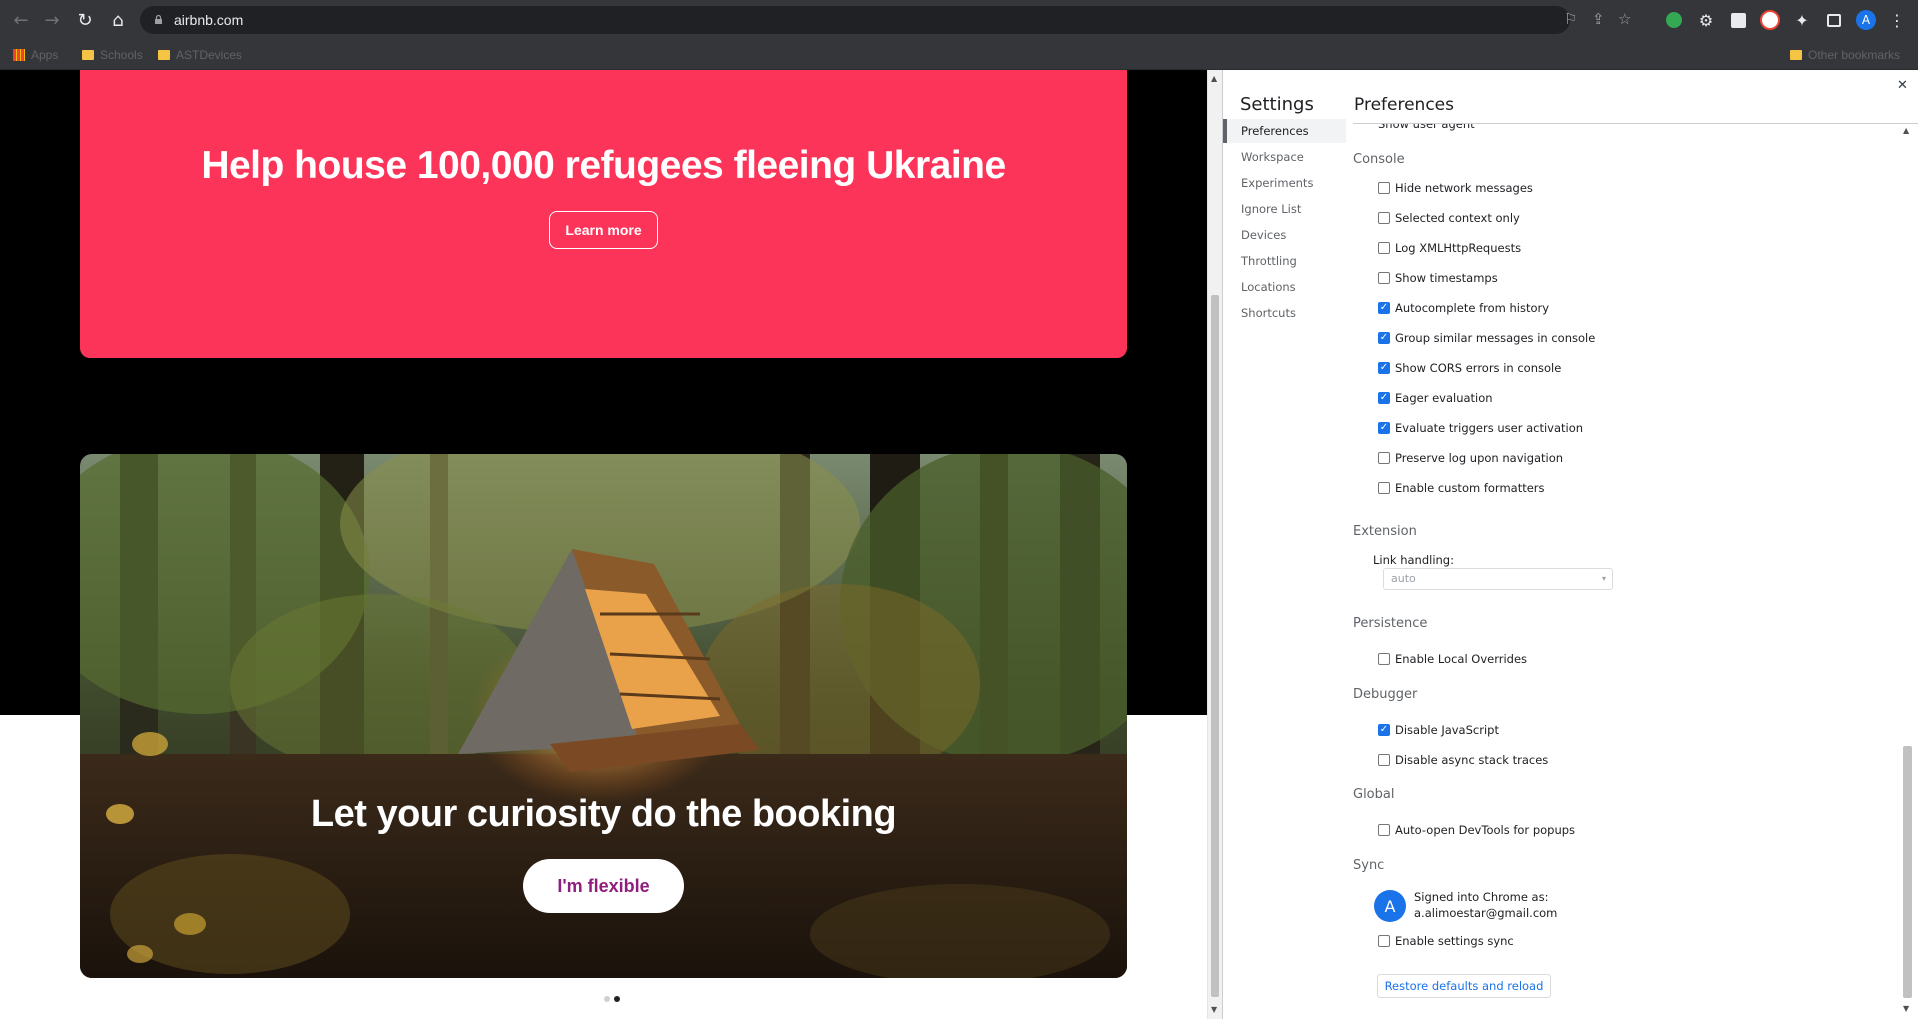  Describe the element at coordinates (1603, 578) in the screenshot. I see `chevron-down-icon: ▾` at that location.